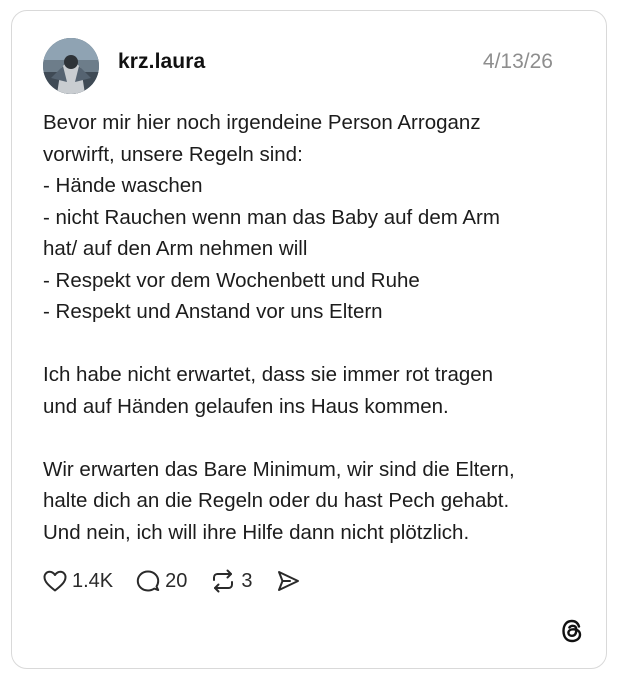 This screenshot has width=620, height=682. What do you see at coordinates (148, 581) in the screenshot?
I see `comment-icon` at bounding box center [148, 581].